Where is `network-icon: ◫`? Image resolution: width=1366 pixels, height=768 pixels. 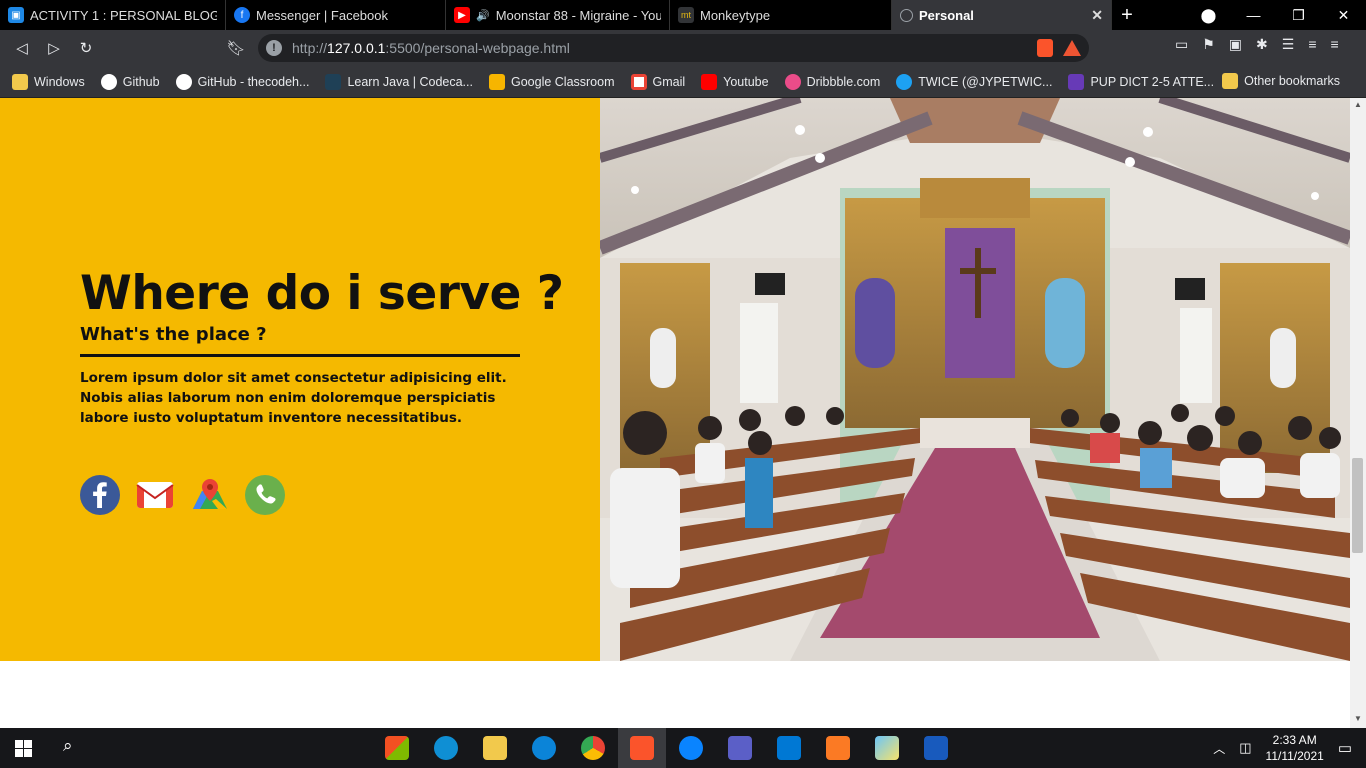
network-icon: ◫ is located at coordinates (1245, 748).